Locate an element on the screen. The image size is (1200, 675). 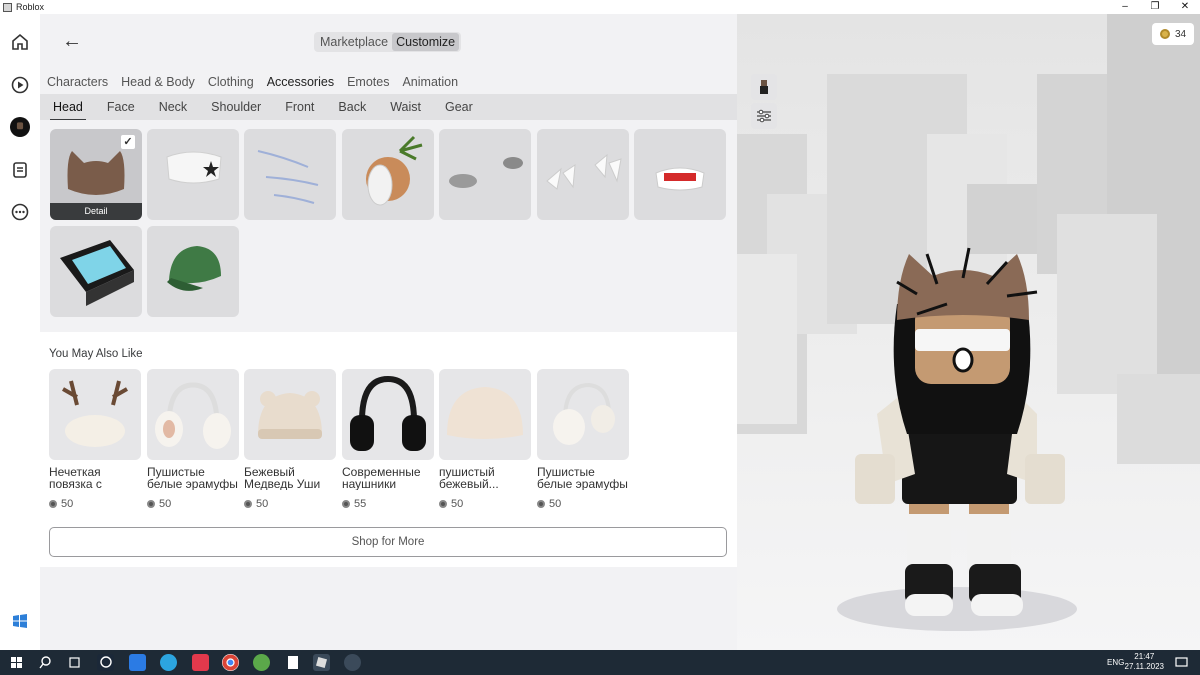
sliders-icon is located at coordinates (764, 116).